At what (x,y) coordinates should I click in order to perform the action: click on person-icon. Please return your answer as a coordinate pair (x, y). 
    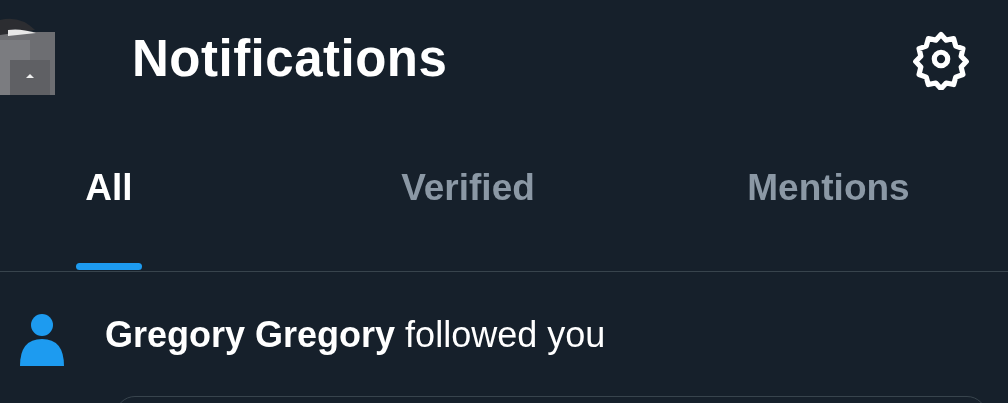
    Looking at the image, I should click on (42, 339).